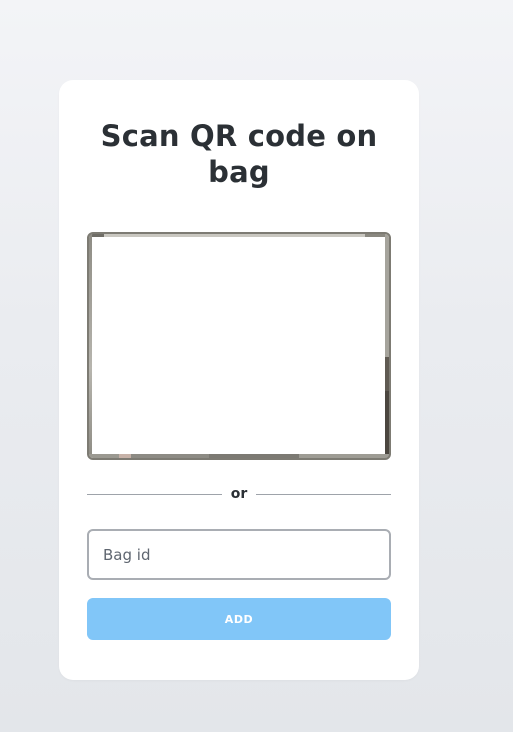 The image size is (513, 732). I want to click on camera-frame-edge-left, so click(90, 346).